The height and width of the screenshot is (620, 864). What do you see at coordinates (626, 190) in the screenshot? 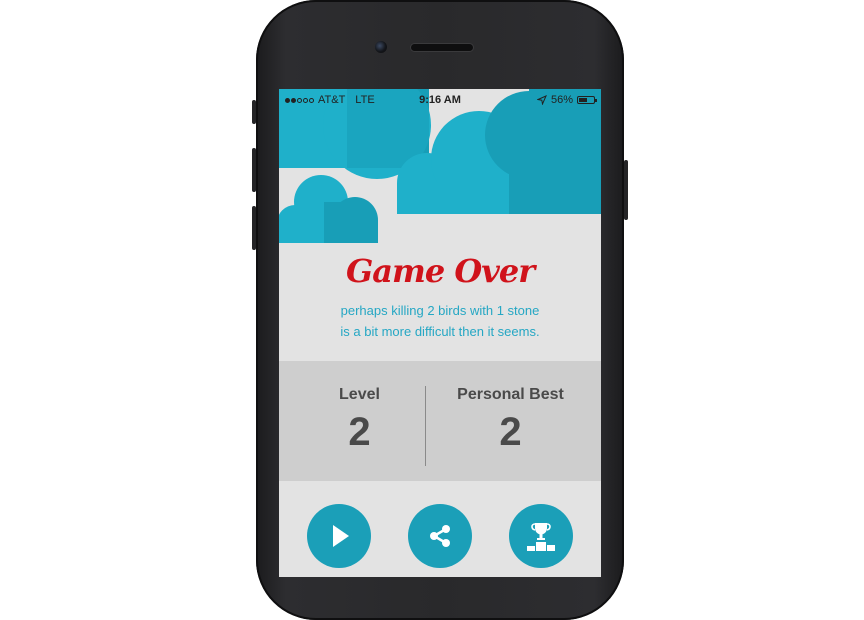
I see `power-button` at bounding box center [626, 190].